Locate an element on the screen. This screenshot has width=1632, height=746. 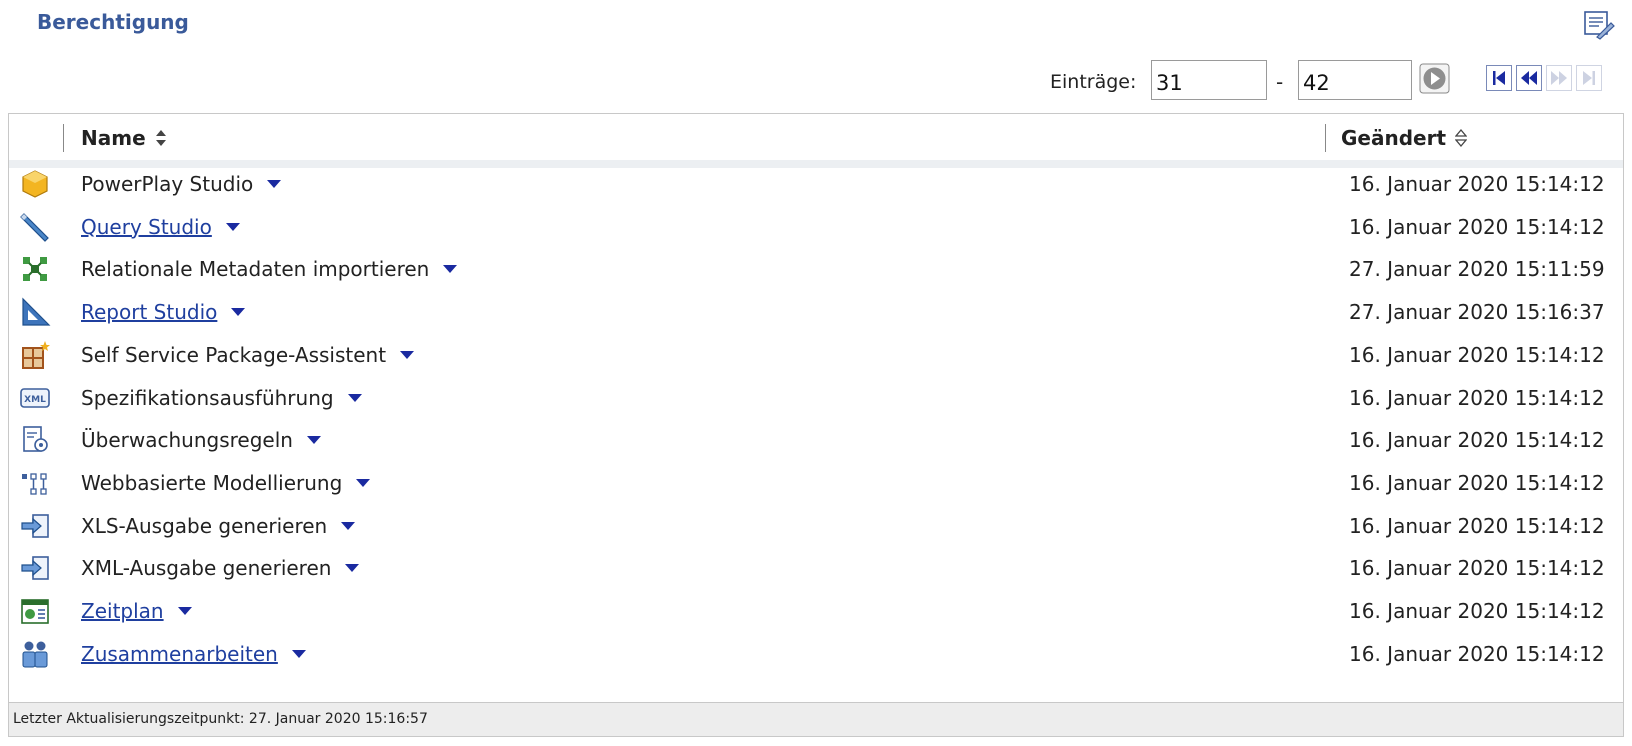
item-name-cell: Webbasierte Modellierung is located at coordinates (226, 482).